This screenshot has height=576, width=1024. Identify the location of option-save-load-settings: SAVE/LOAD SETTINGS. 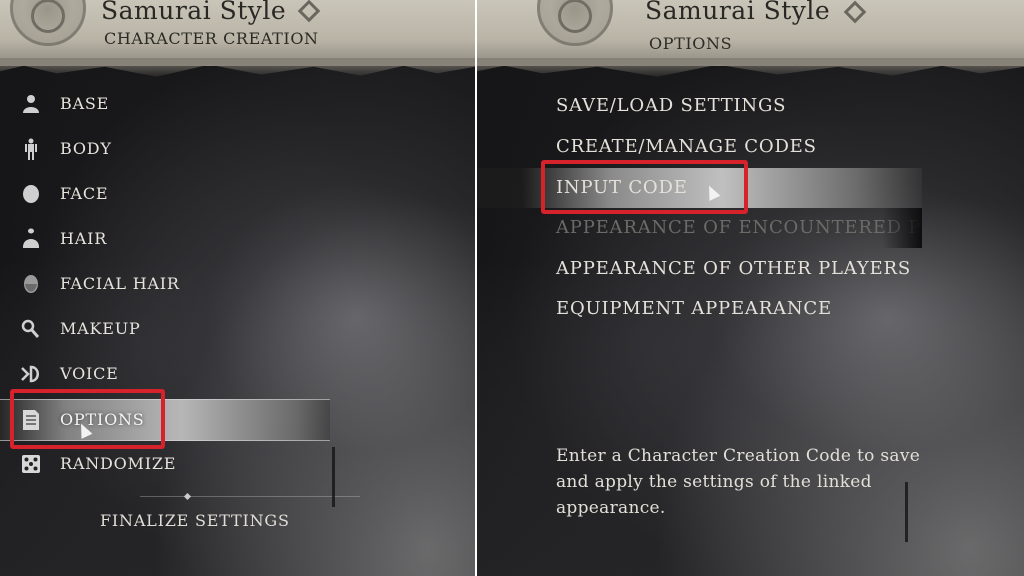
(699, 106).